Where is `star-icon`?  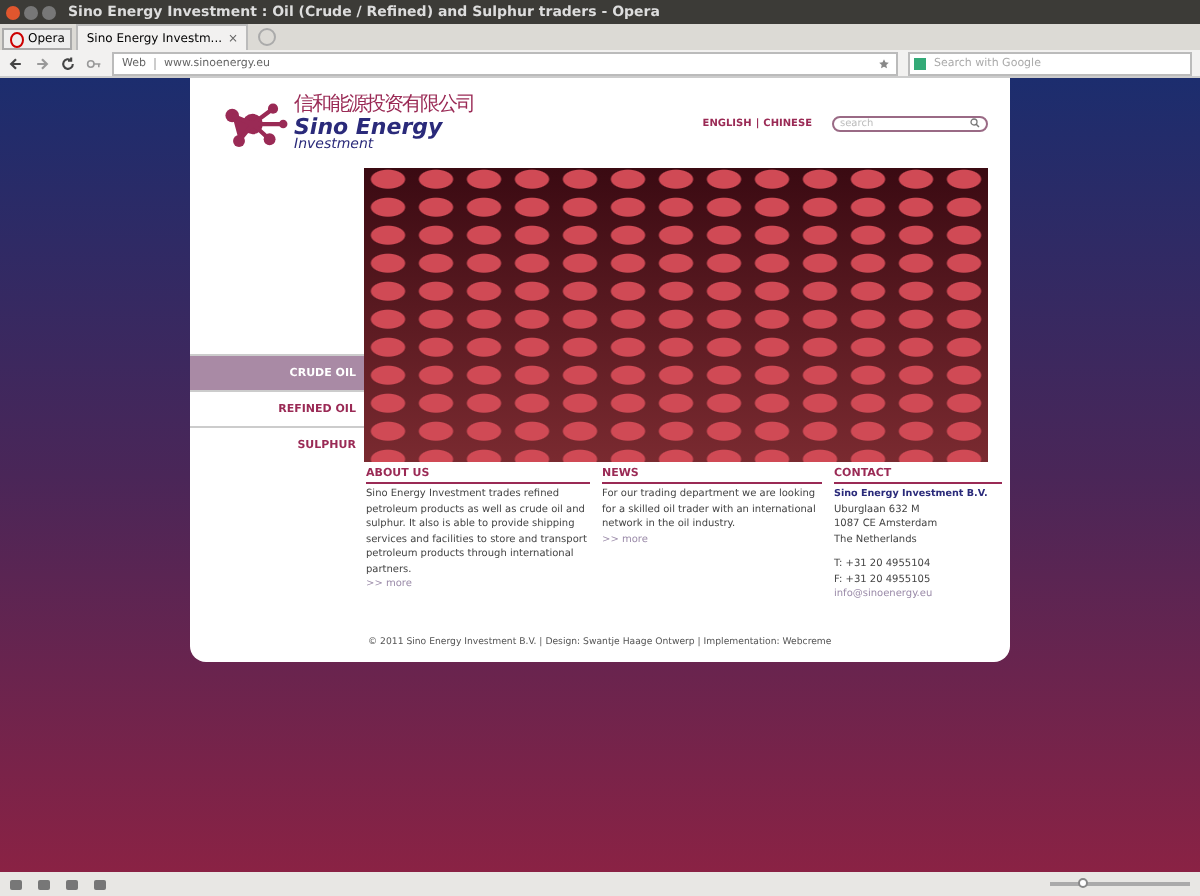
star-icon is located at coordinates (884, 63).